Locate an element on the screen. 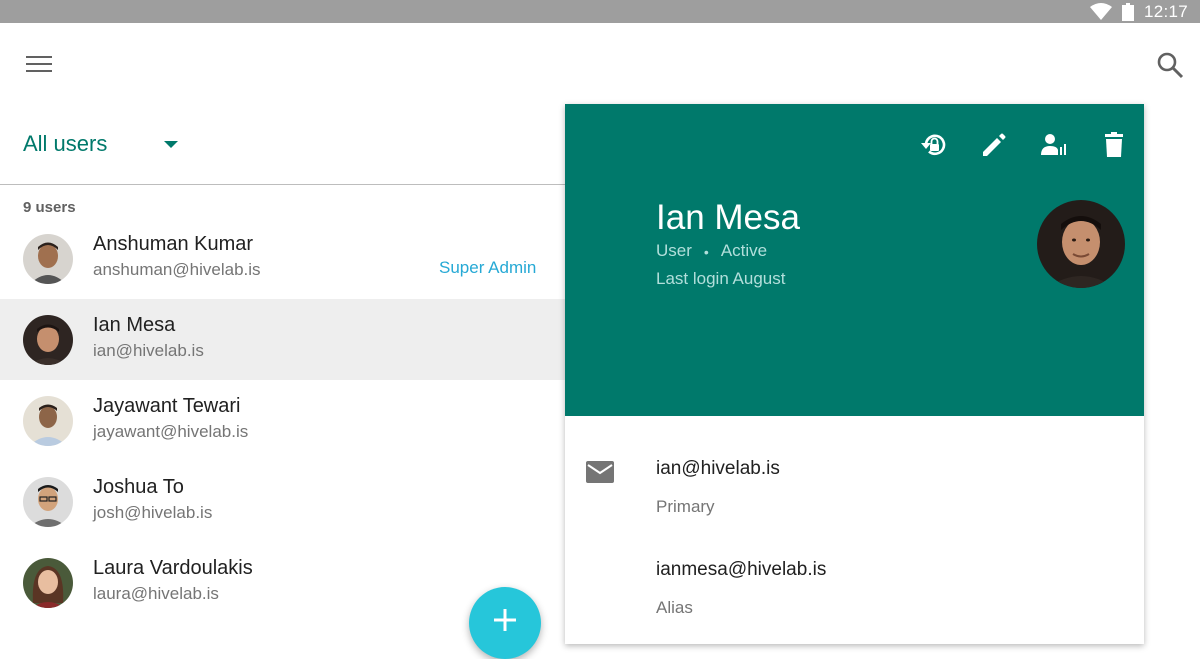 The height and width of the screenshot is (659, 1200). user-email: laura@hivelab.is is located at coordinates (156, 593).